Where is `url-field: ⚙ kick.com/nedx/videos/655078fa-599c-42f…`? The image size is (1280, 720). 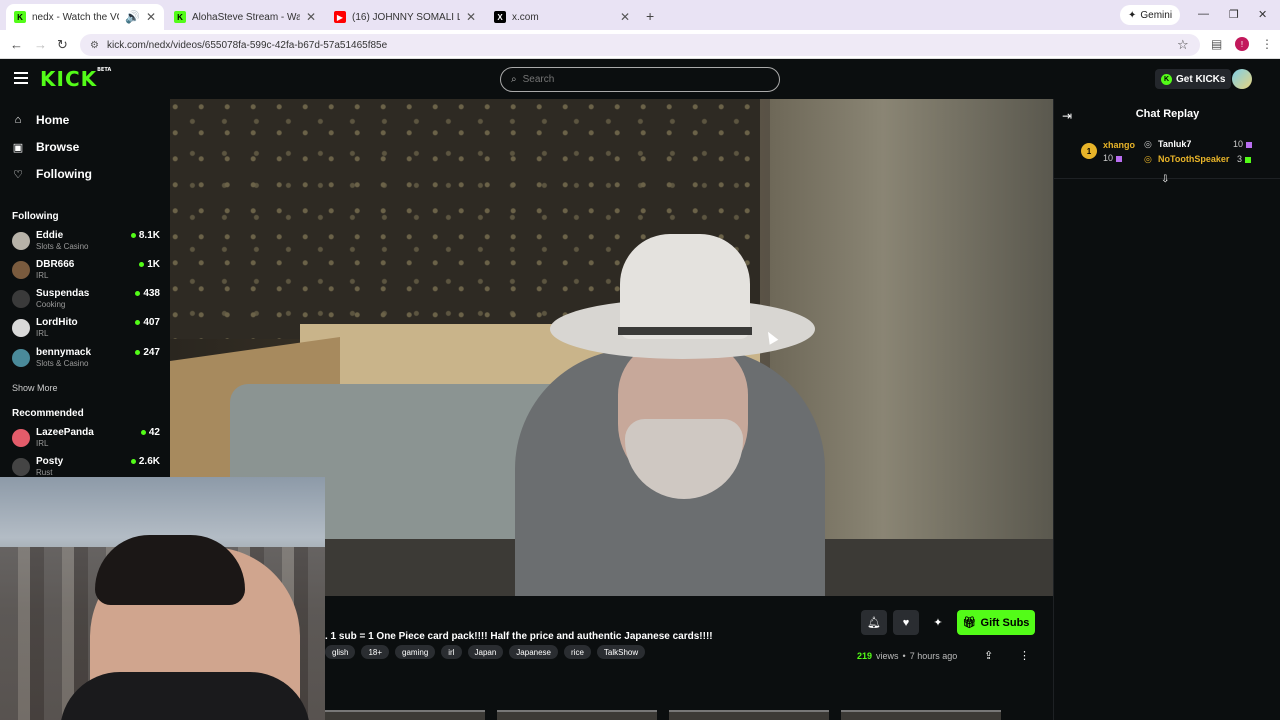 url-field: ⚙ kick.com/nedx/videos/655078fa-599c-42f… is located at coordinates (640, 45).